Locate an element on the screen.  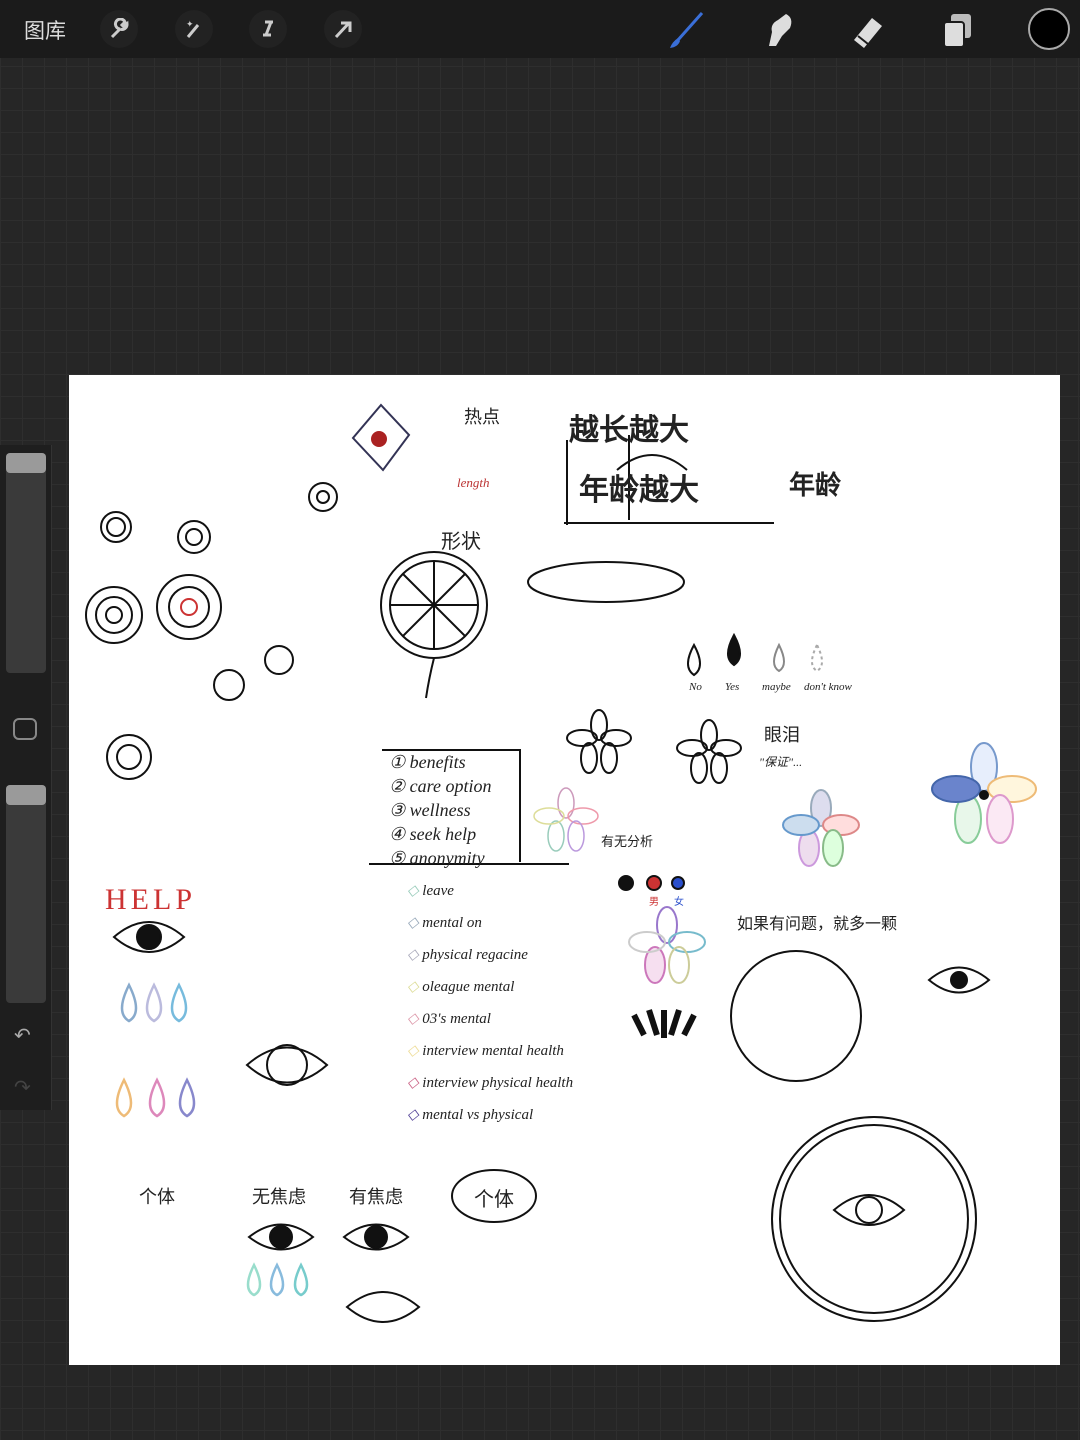
legend-item: ◇ leave is located at coordinates (430, 891).